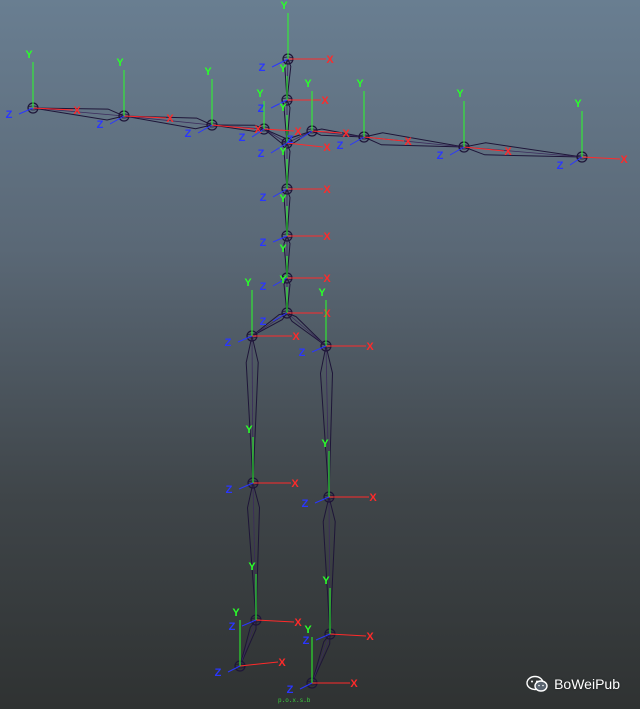  I want to click on joint-spine3-y-label: Y, so click(283, 249).